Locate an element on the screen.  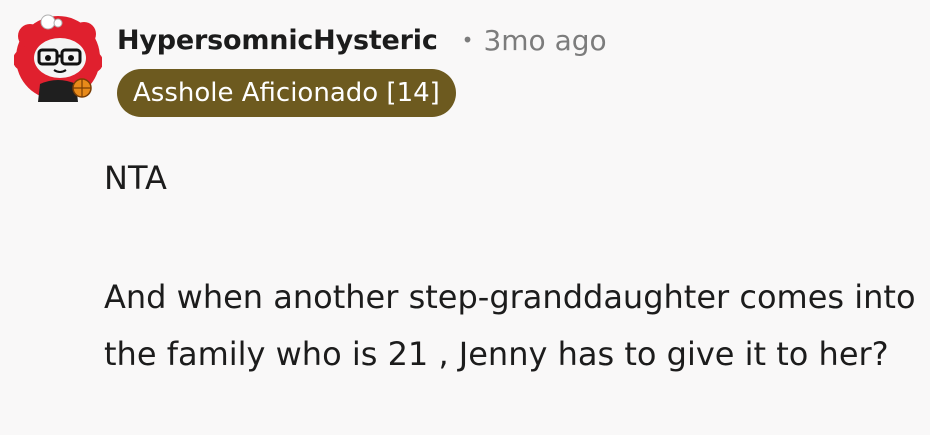
user-flair: Asshole Aficionado [14] is located at coordinates (286, 93).